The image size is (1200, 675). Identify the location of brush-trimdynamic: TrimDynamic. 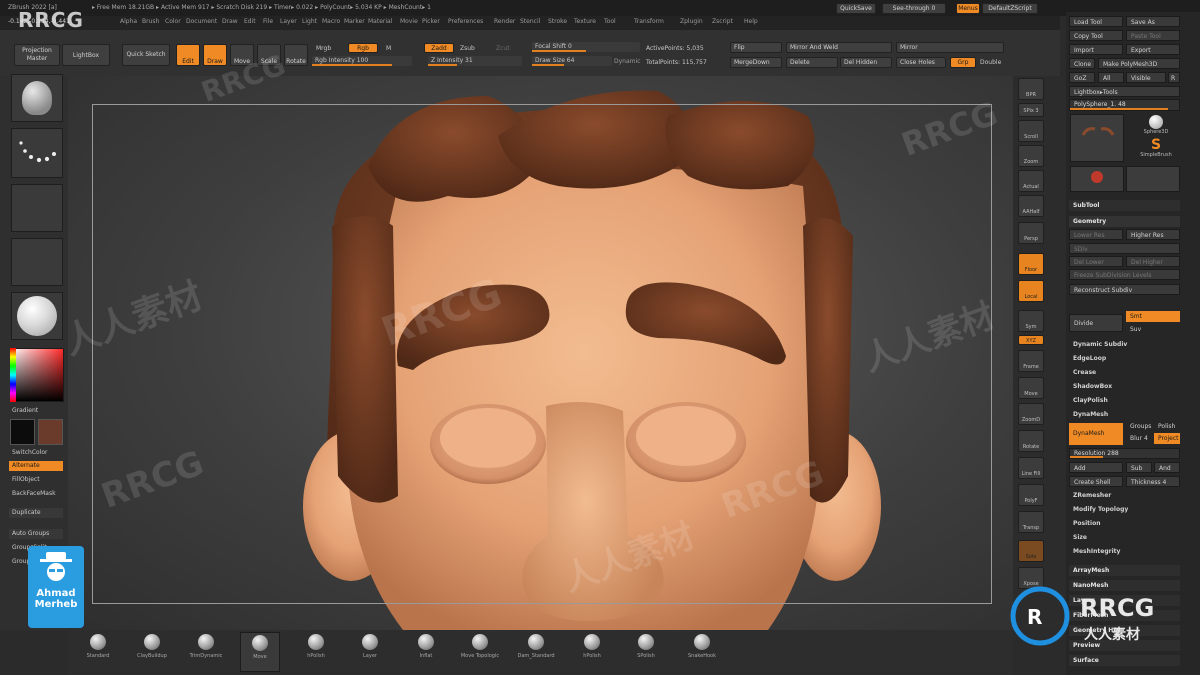
(206, 652).